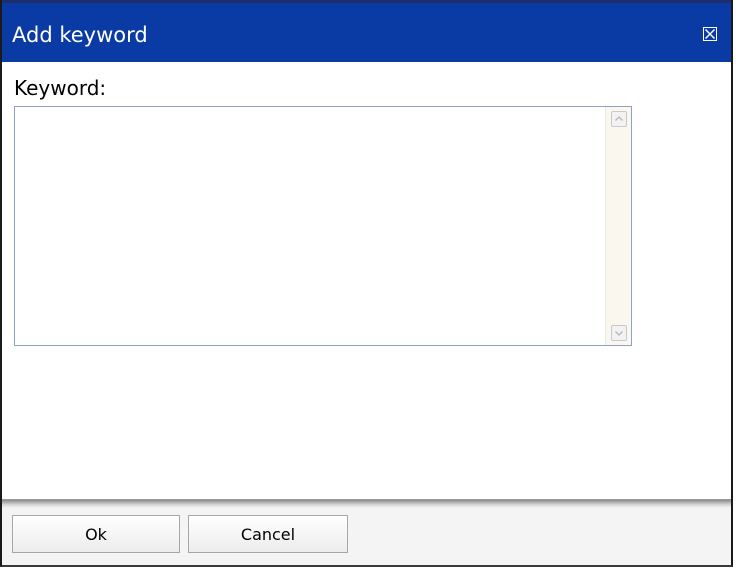  I want to click on cancel-button: Cancel, so click(268, 534).